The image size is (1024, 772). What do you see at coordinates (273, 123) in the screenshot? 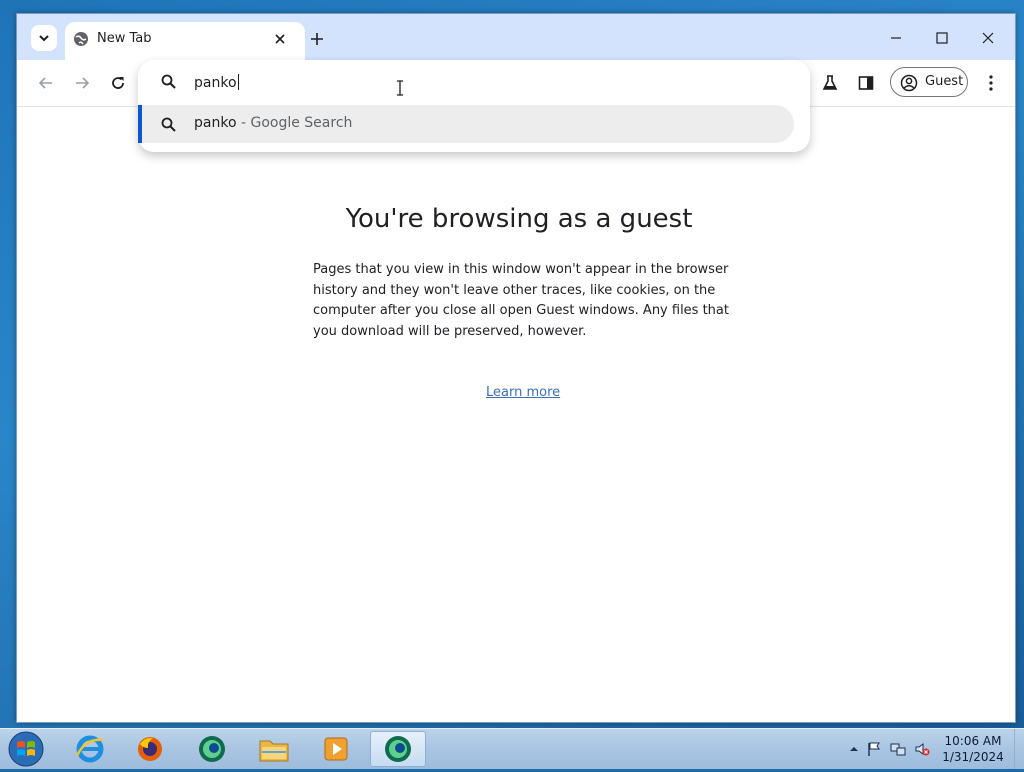
I see `suggestion-text: panko - Google Search` at bounding box center [273, 123].